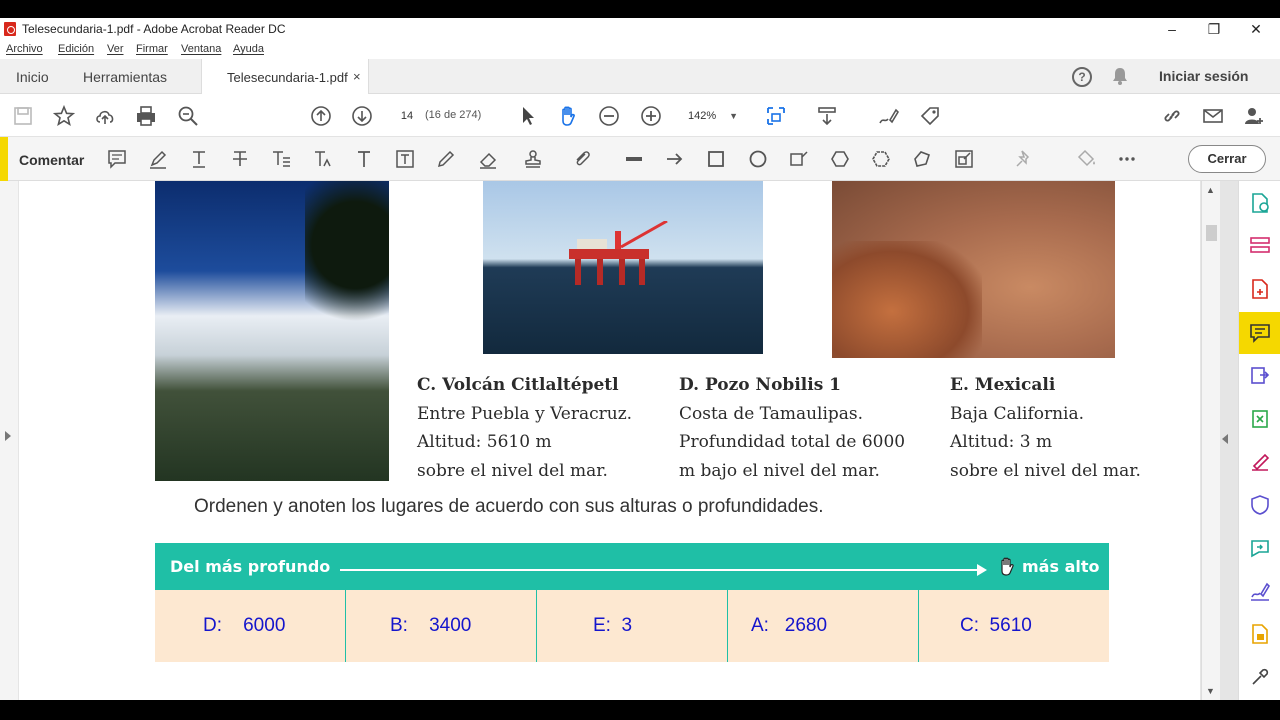  What do you see at coordinates (1260, 634) in the screenshot?
I see `scan-document-icon` at bounding box center [1260, 634].